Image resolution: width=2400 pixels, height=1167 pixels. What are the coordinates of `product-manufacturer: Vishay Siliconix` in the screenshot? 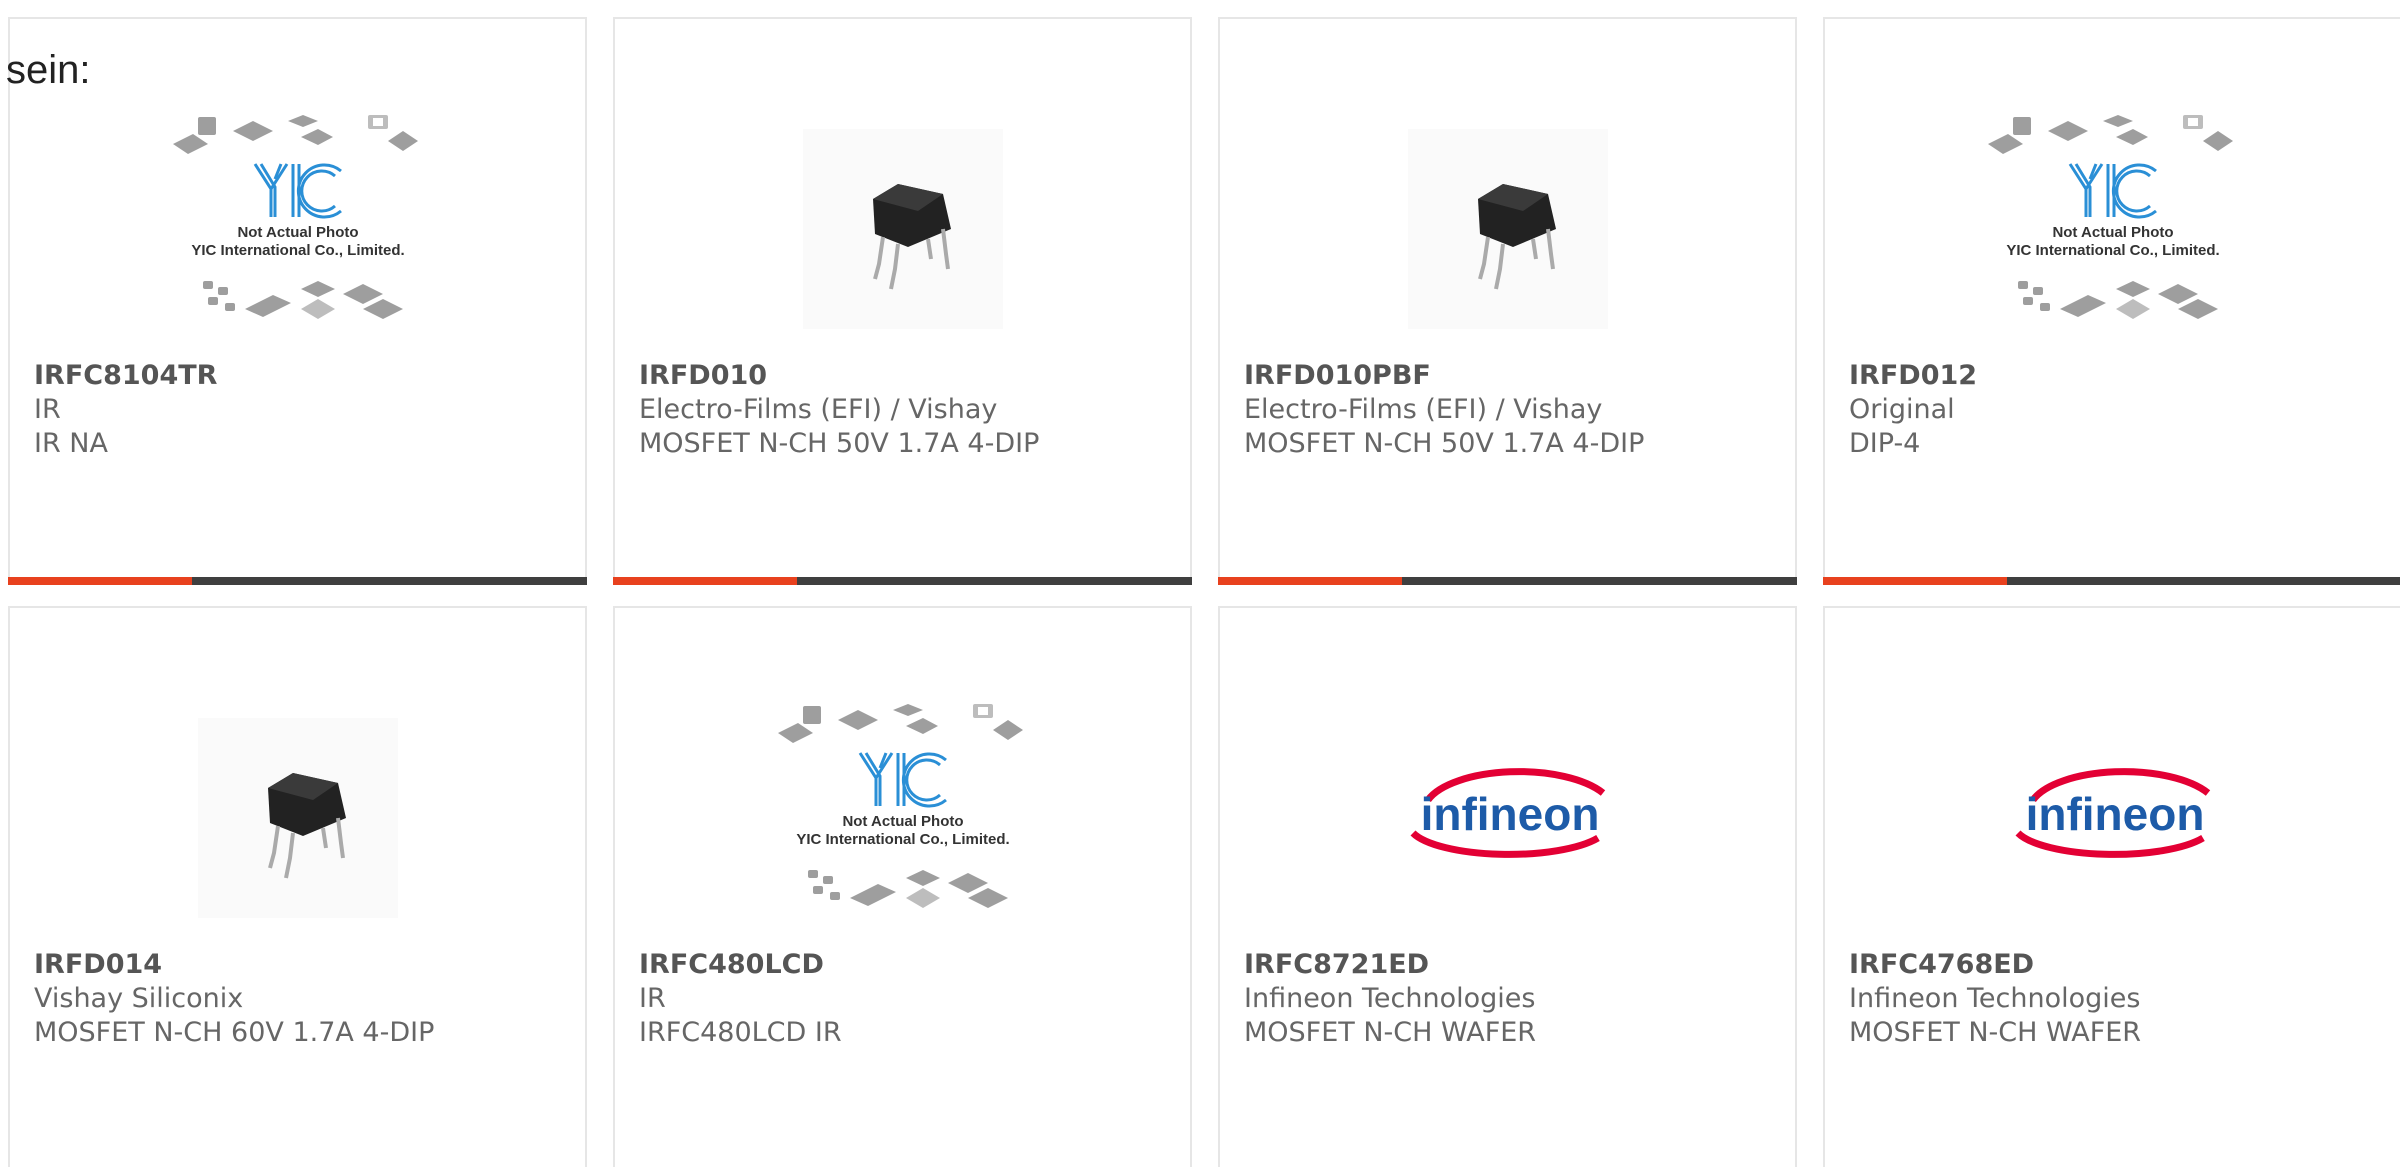 It's located at (139, 998).